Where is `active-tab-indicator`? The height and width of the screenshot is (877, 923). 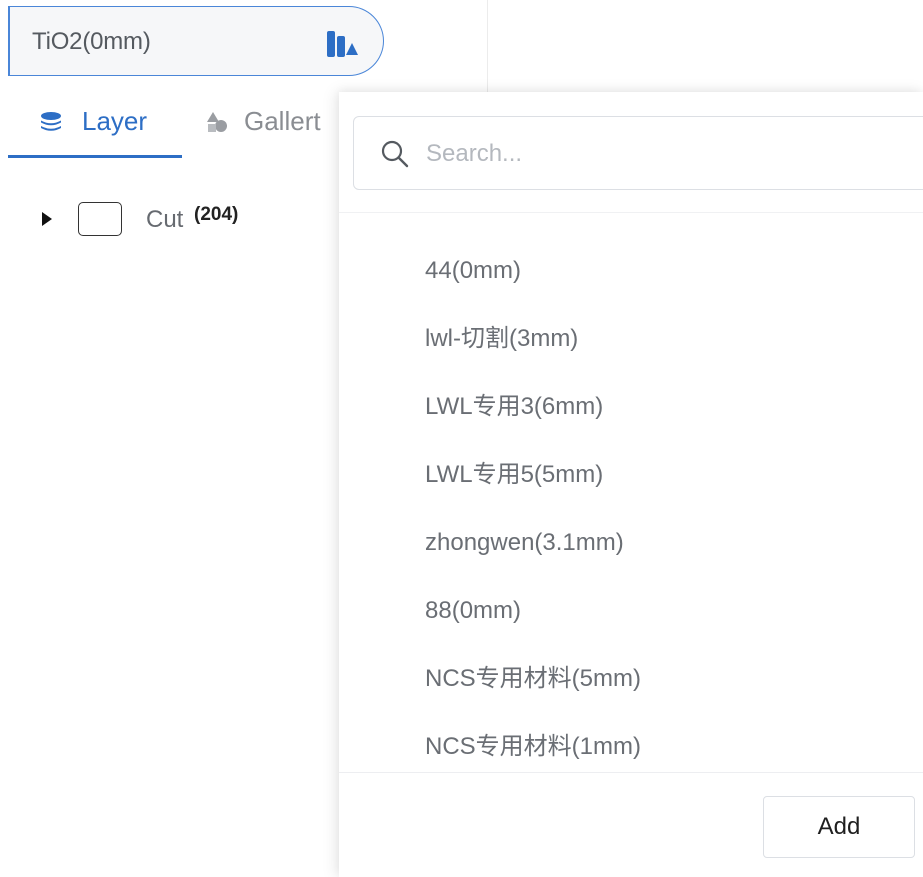
active-tab-indicator is located at coordinates (95, 156).